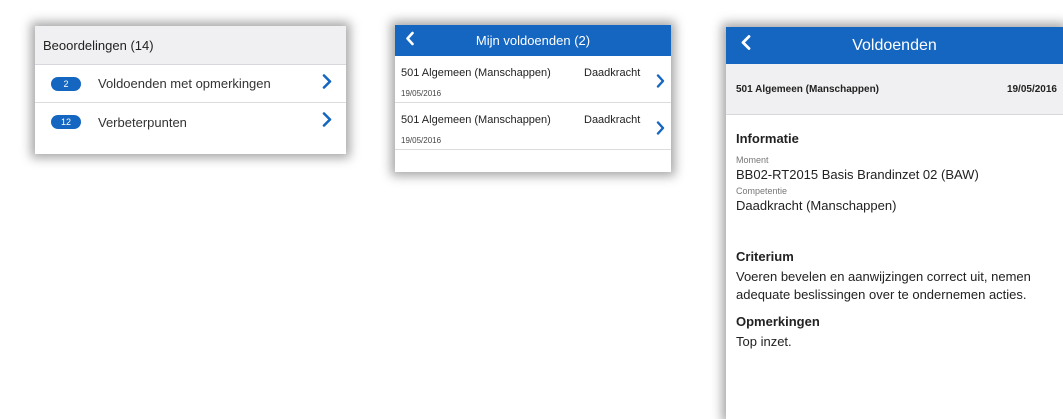 The height and width of the screenshot is (419, 1063). What do you see at coordinates (894, 89) in the screenshot?
I see `detail-subheader: 501 Algemeen (Manschappen) 19/05/2016` at bounding box center [894, 89].